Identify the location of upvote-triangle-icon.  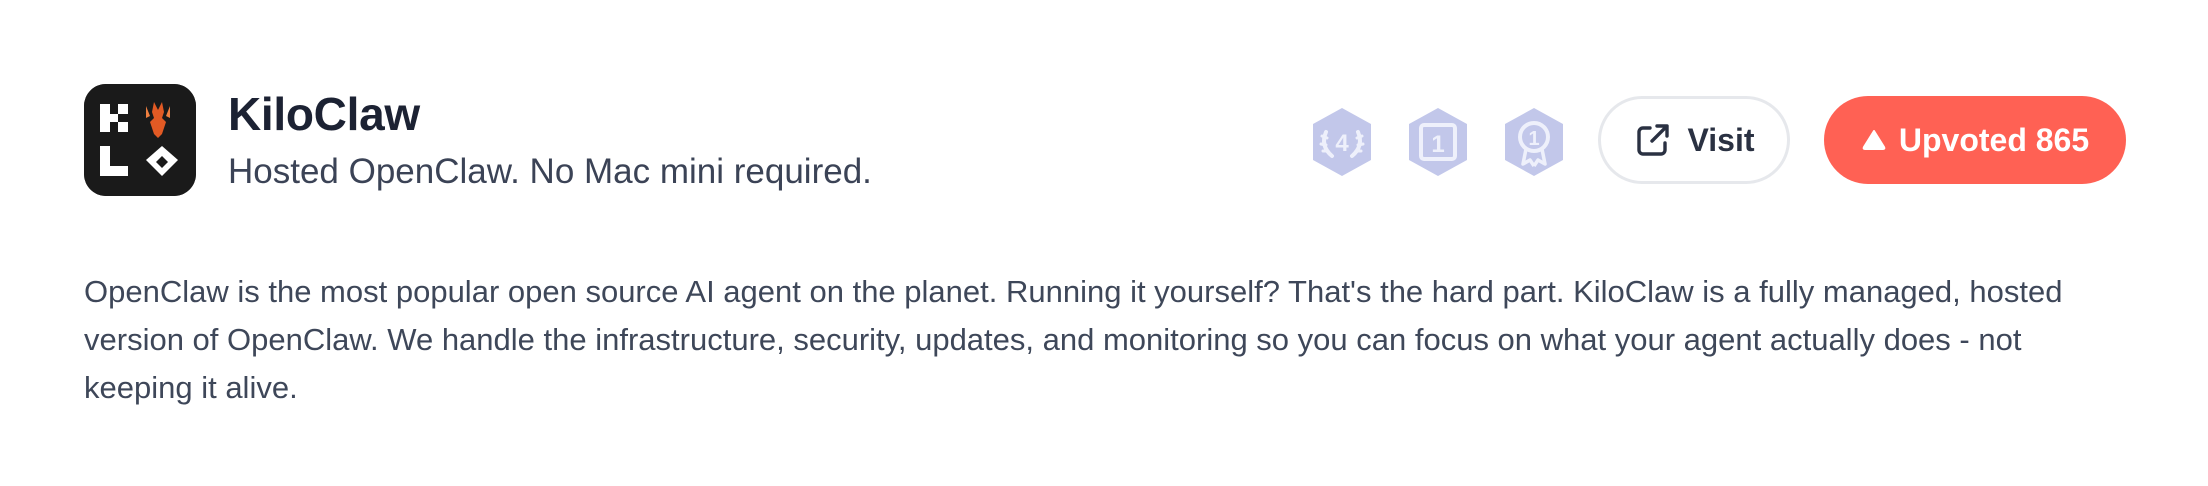
(1874, 140).